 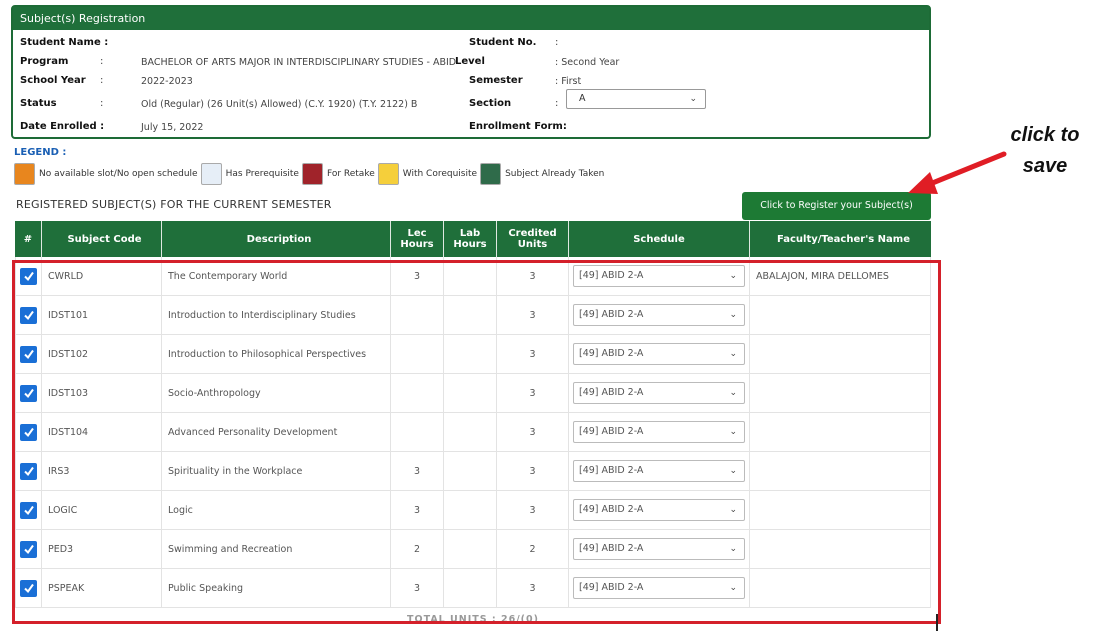 I want to click on subject-description: Advanced Personality Development, so click(x=276, y=432).